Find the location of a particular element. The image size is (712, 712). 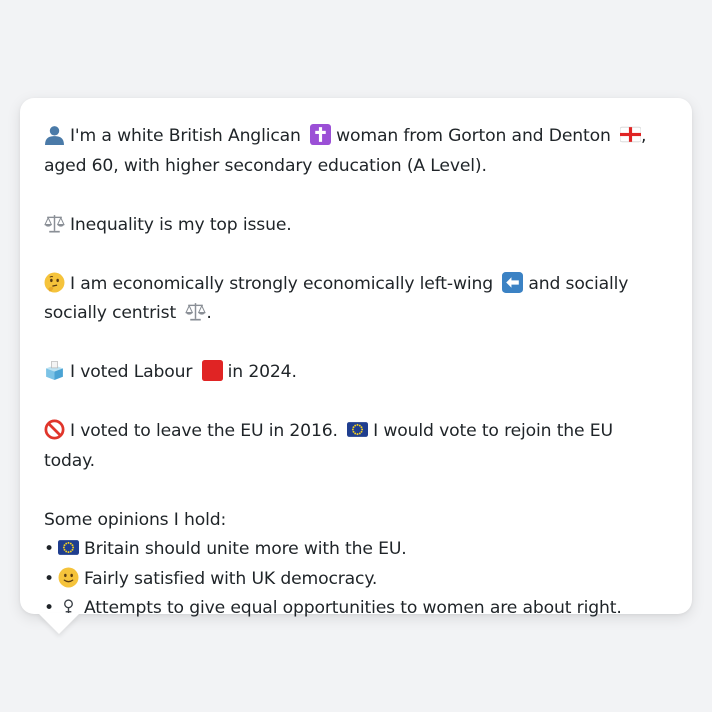

intro-text-b: woman from Gorton and Denton is located at coordinates (473, 136).